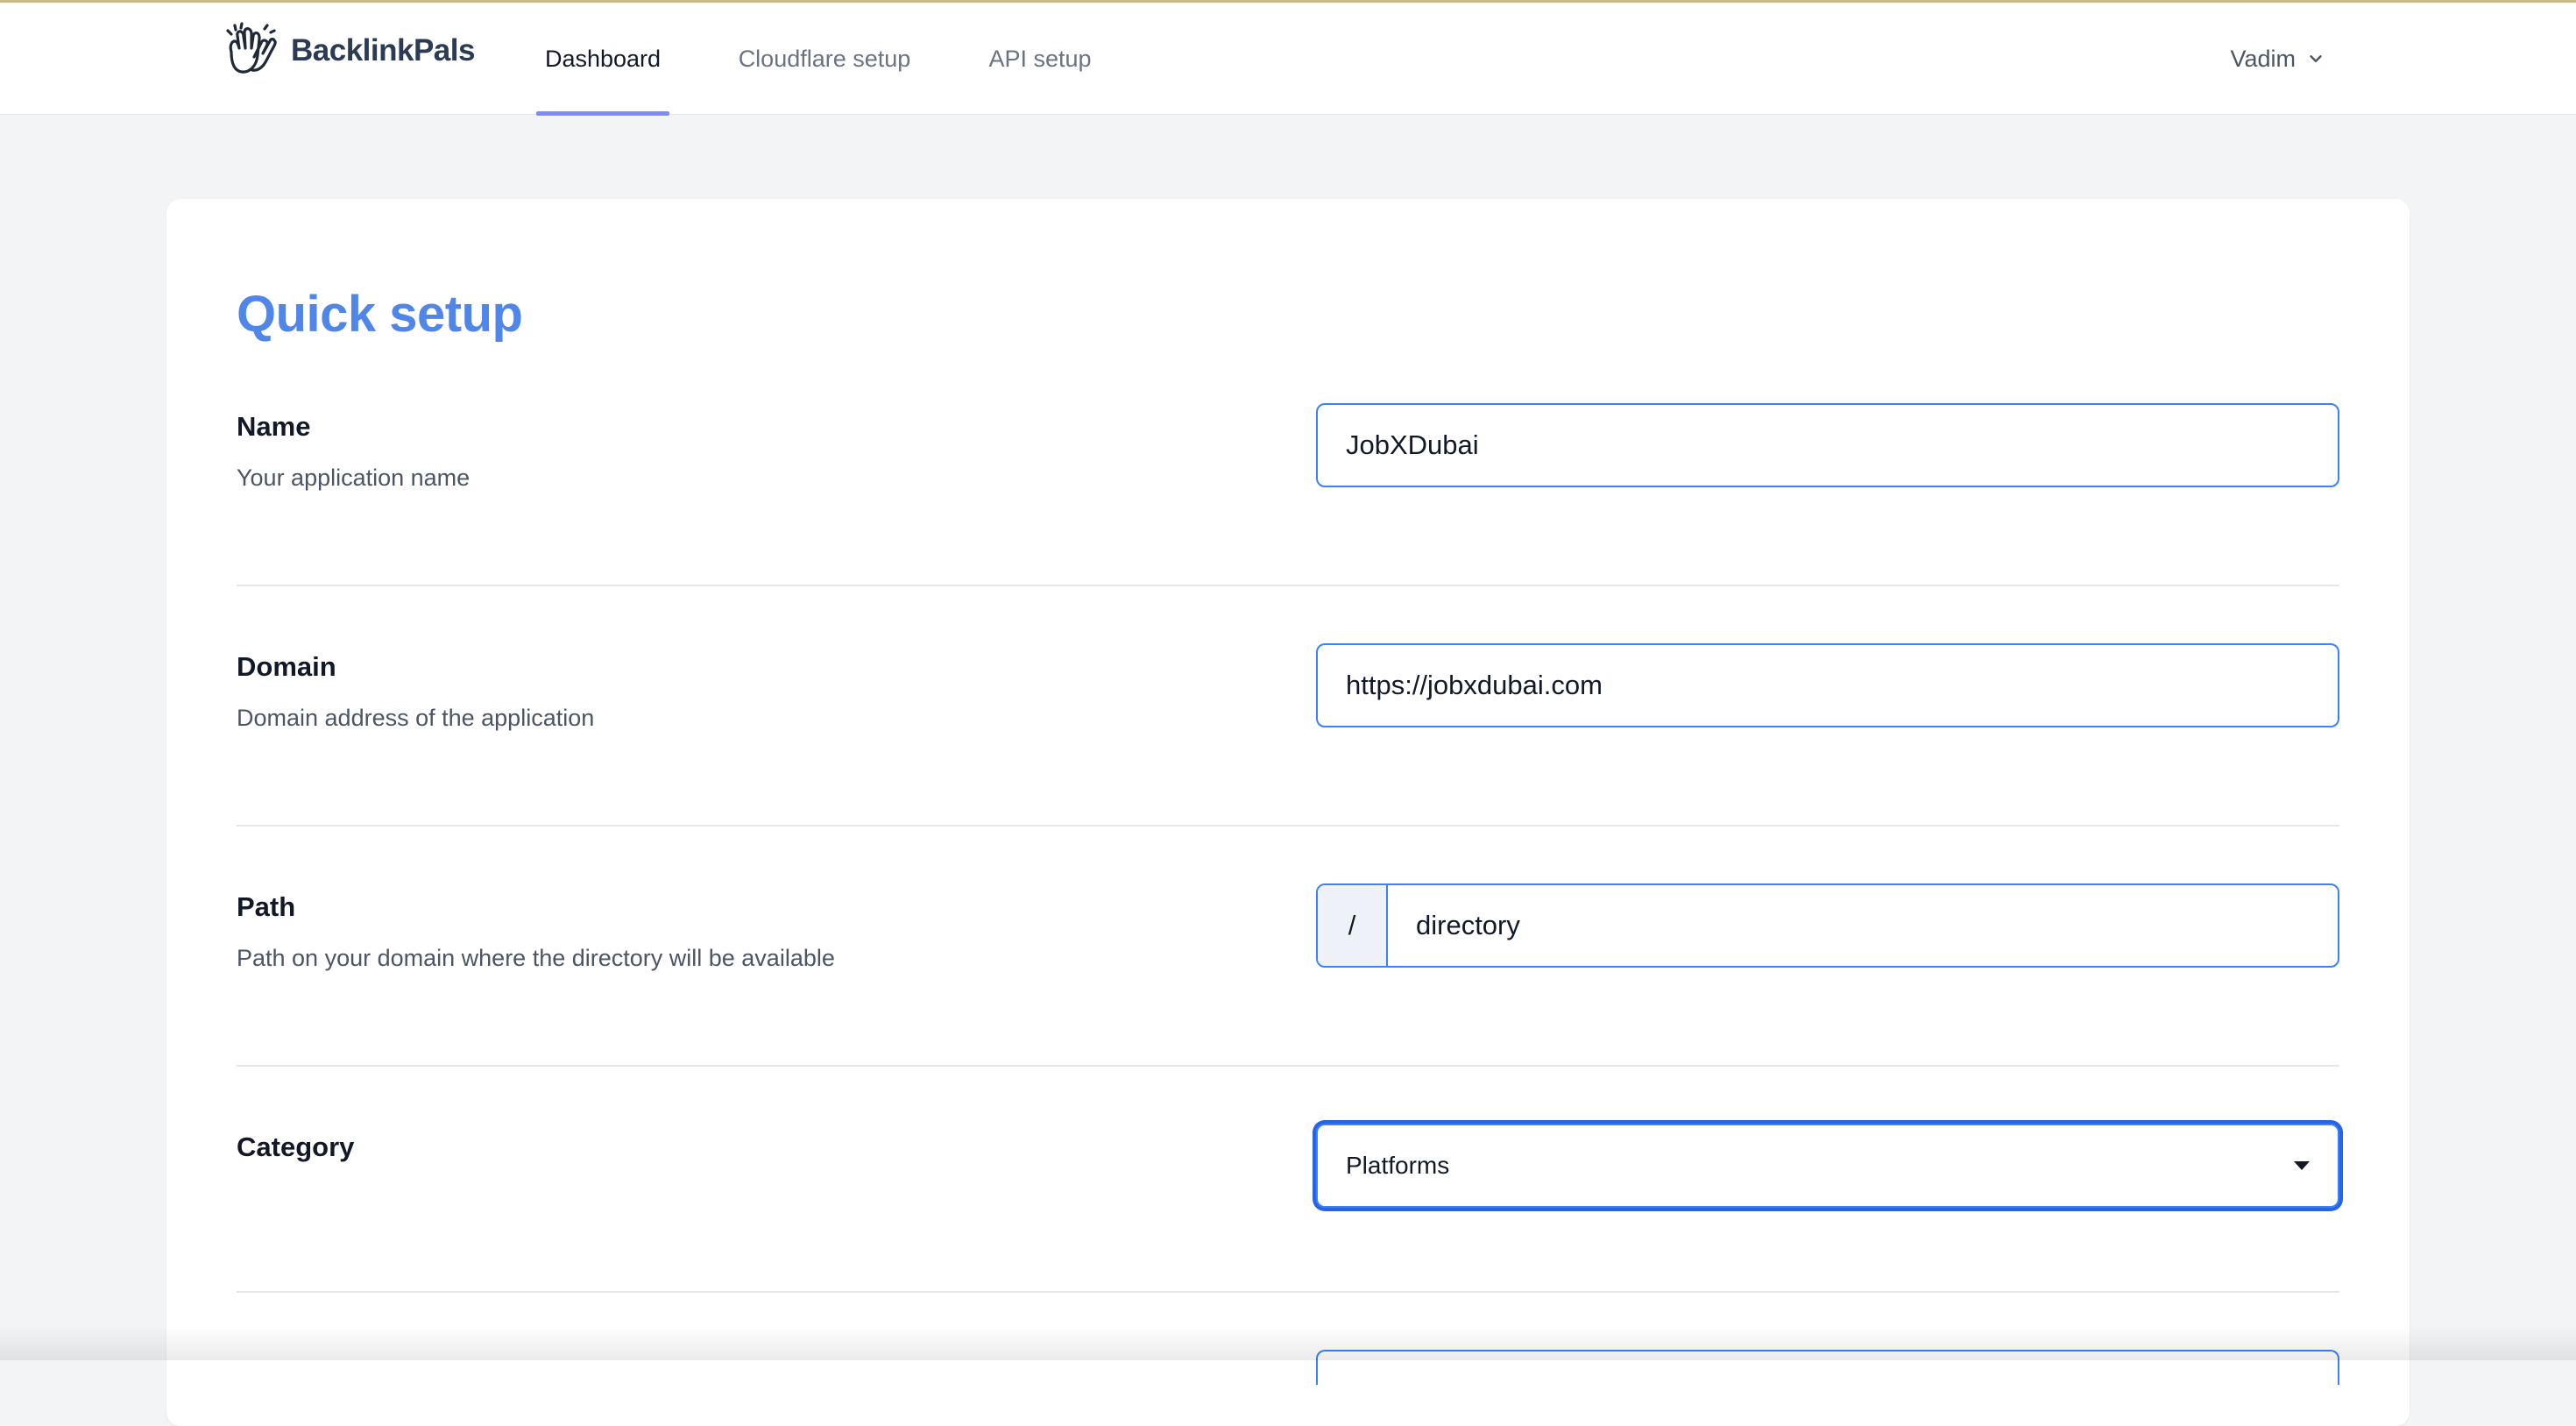 This screenshot has width=2576, height=1426. Describe the element at coordinates (266, 907) in the screenshot. I see `path-label: Path` at that location.